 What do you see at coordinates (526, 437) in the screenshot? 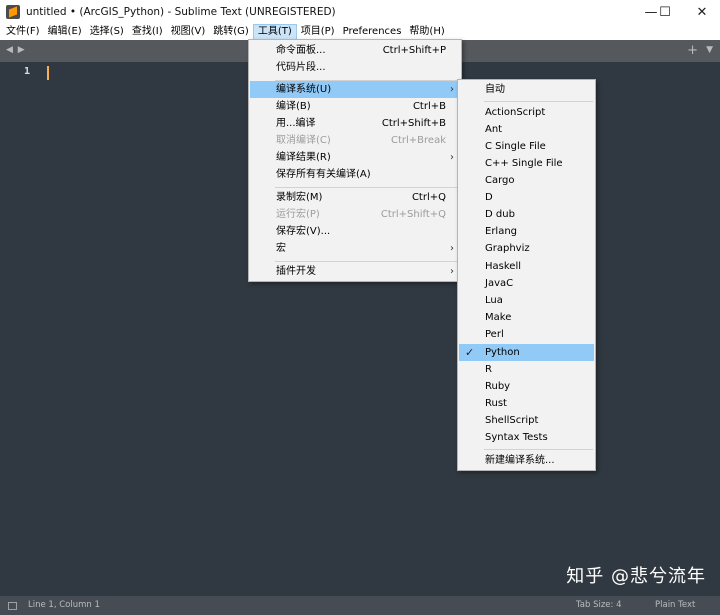
I see `build-item-syntax-tests: Syntax Tests` at bounding box center [526, 437].